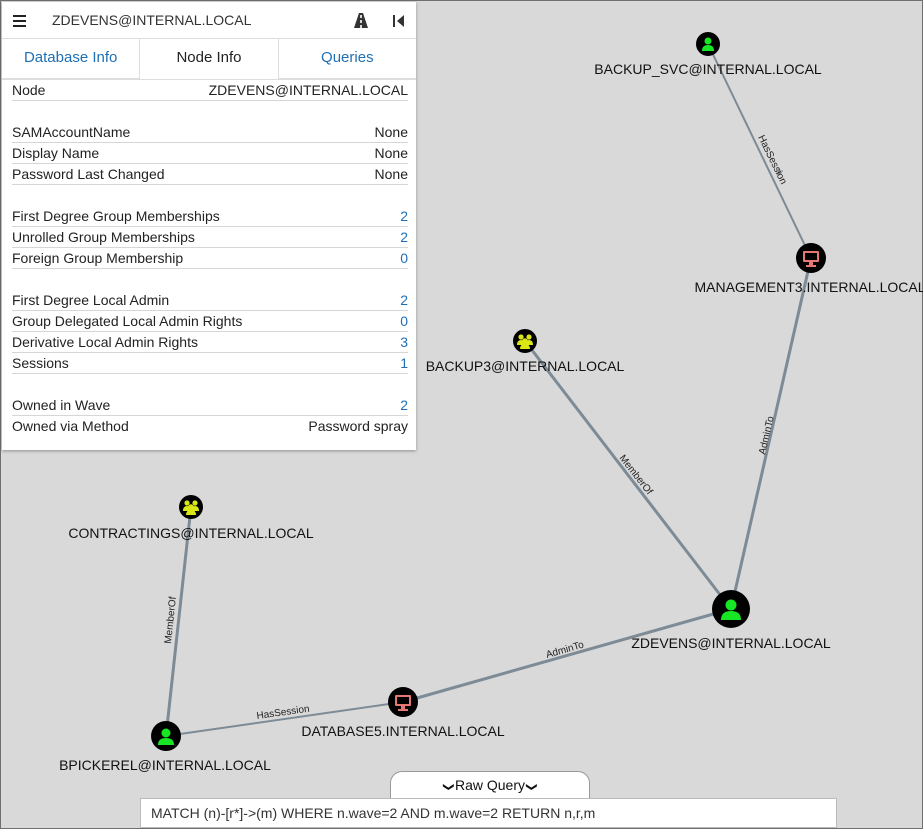  What do you see at coordinates (347, 59) in the screenshot?
I see `tab-queries: Queries` at bounding box center [347, 59].